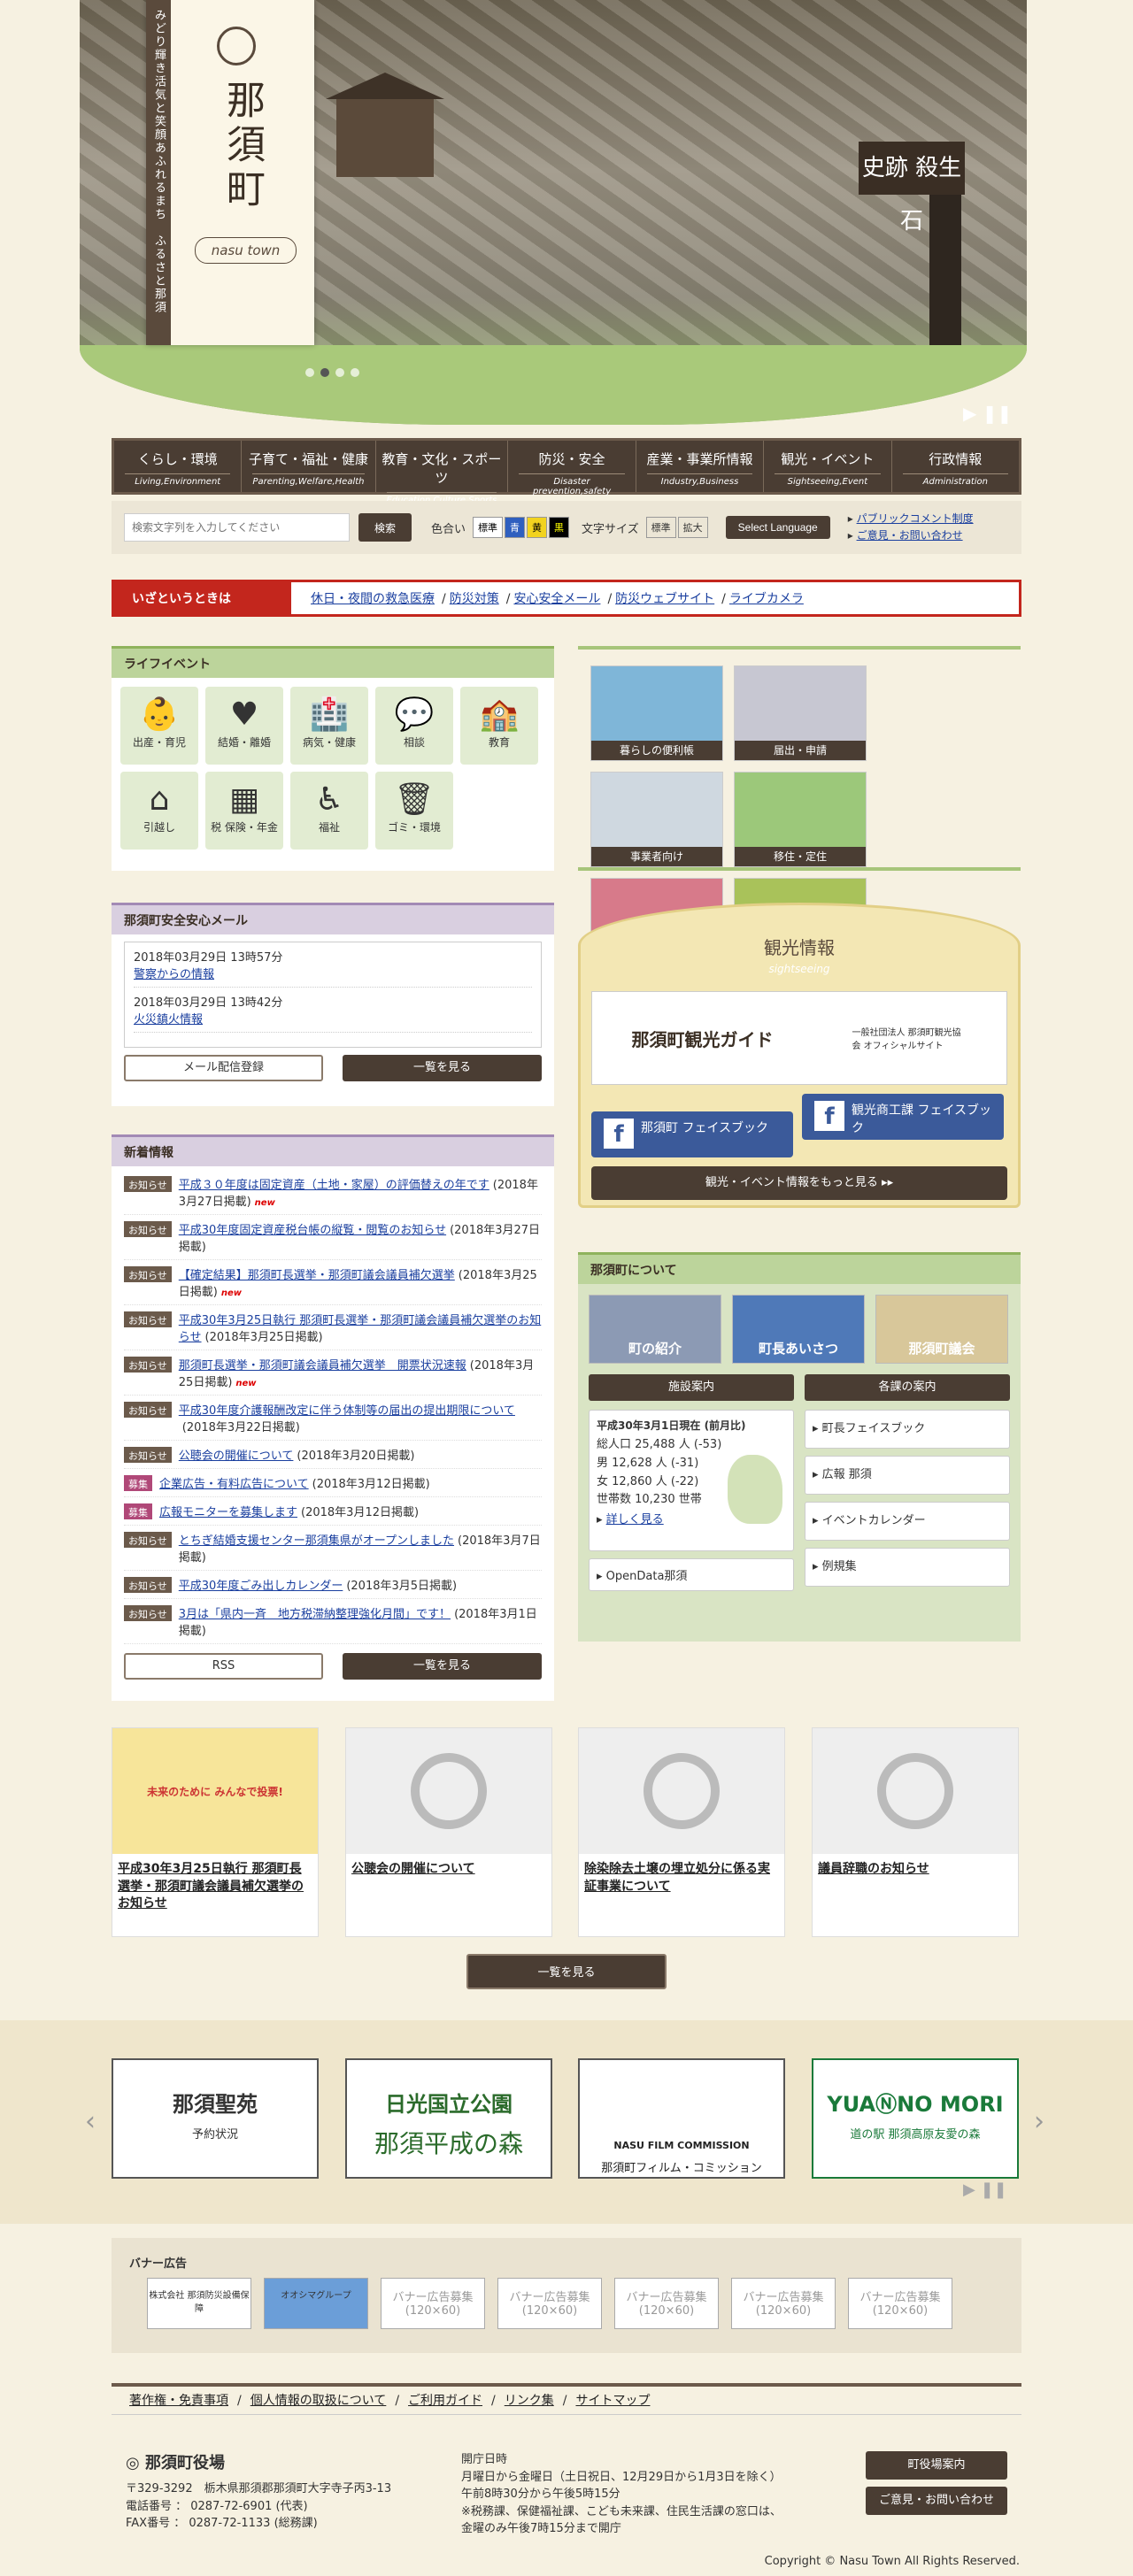 The width and height of the screenshot is (1133, 2576). Describe the element at coordinates (215, 2118) in the screenshot. I see `link-banner: 那須聖苑 予約状況` at that location.